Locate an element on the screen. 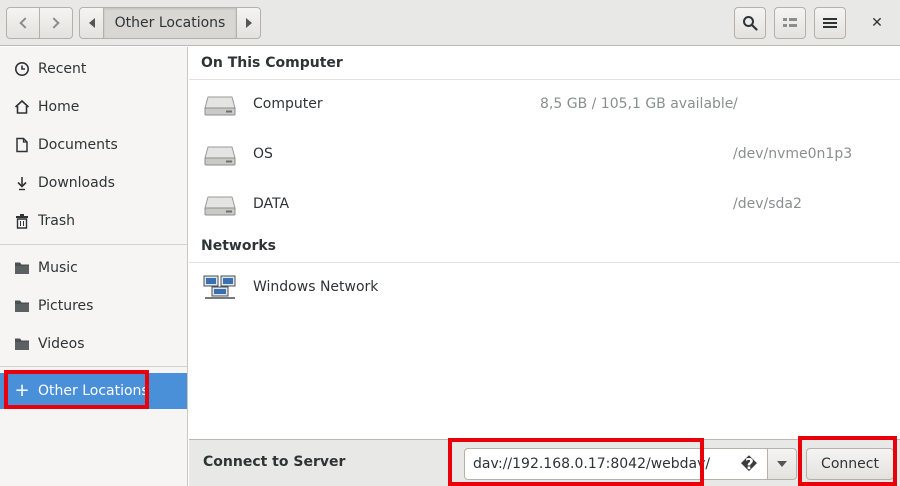 This screenshot has height=486, width=900. menu-button is located at coordinates (830, 23).